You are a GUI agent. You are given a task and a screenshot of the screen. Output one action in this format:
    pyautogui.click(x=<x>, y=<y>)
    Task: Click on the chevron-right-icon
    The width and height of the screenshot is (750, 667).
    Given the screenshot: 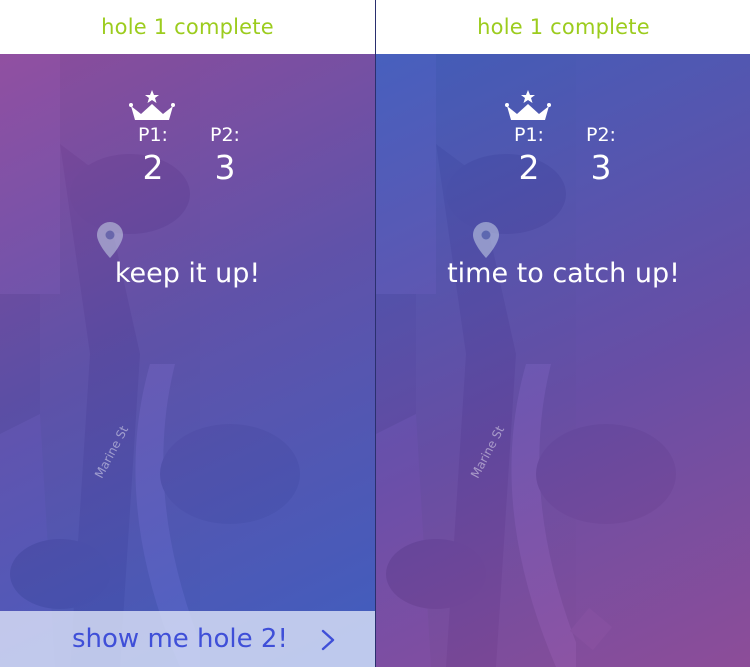 What is the action you would take?
    pyautogui.click(x=328, y=640)
    